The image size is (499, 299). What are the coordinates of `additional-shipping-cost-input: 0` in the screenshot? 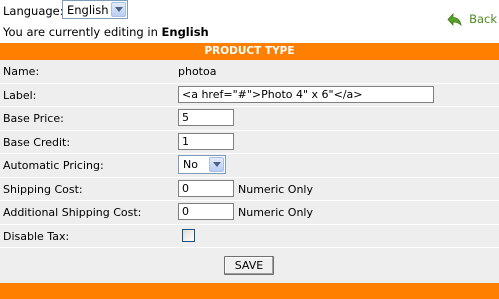 It's located at (206, 211).